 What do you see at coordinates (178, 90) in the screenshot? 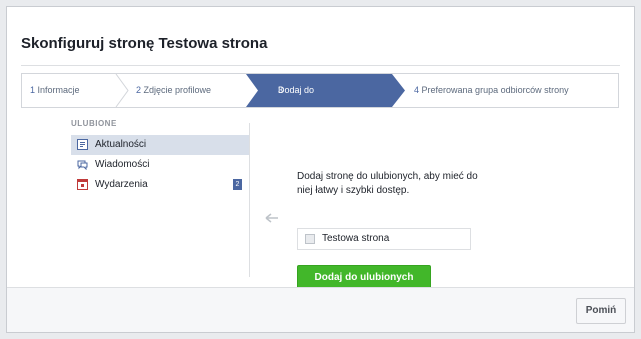
I see `step-label: Zdjęcie profilowe` at bounding box center [178, 90].